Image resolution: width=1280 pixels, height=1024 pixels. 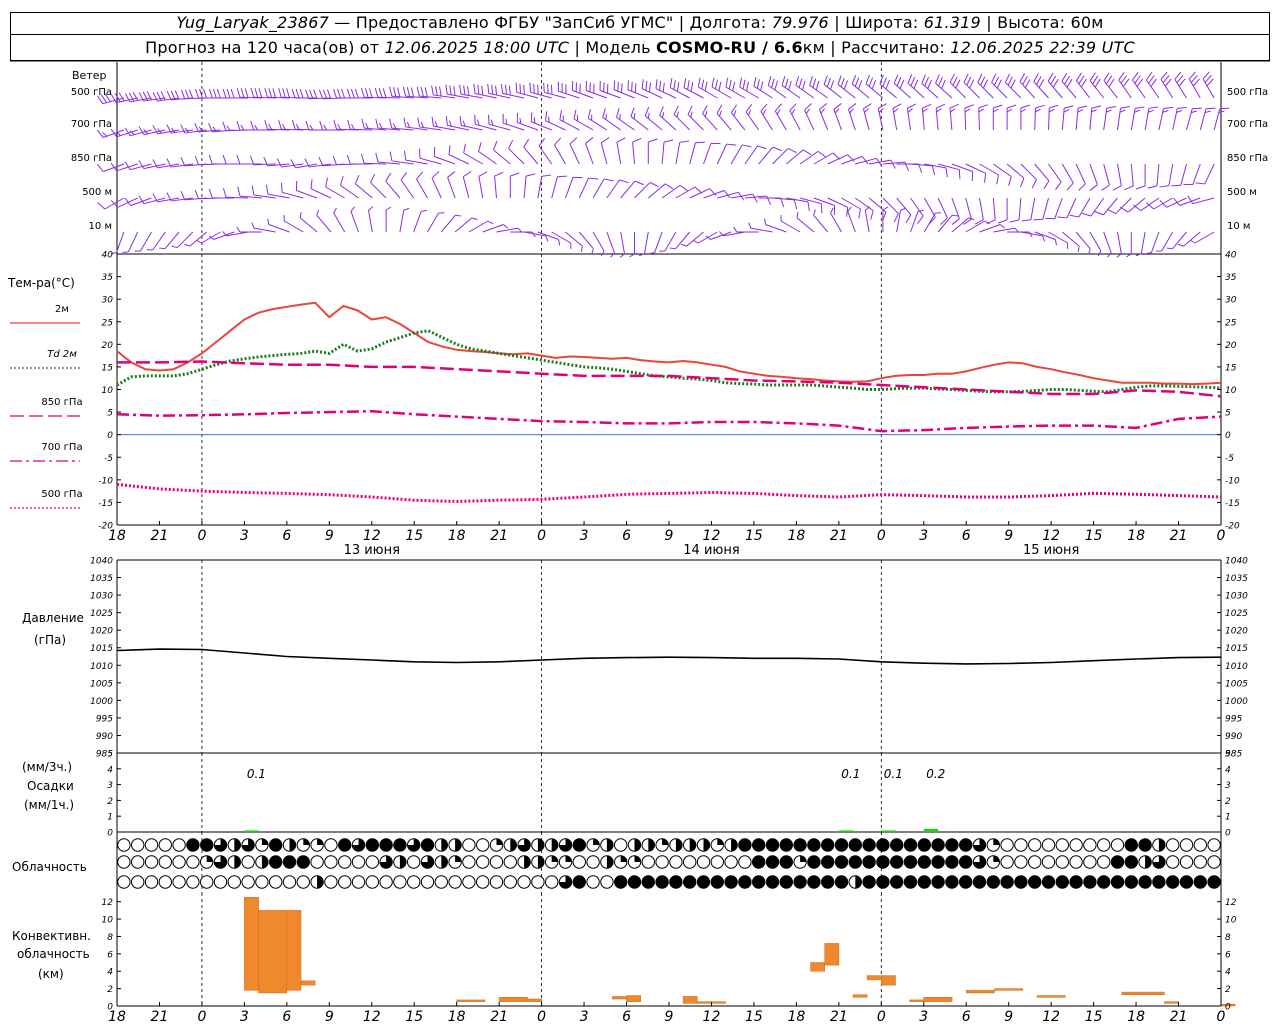 I want to click on day-label: 15 июня, so click(x=1051, y=550).